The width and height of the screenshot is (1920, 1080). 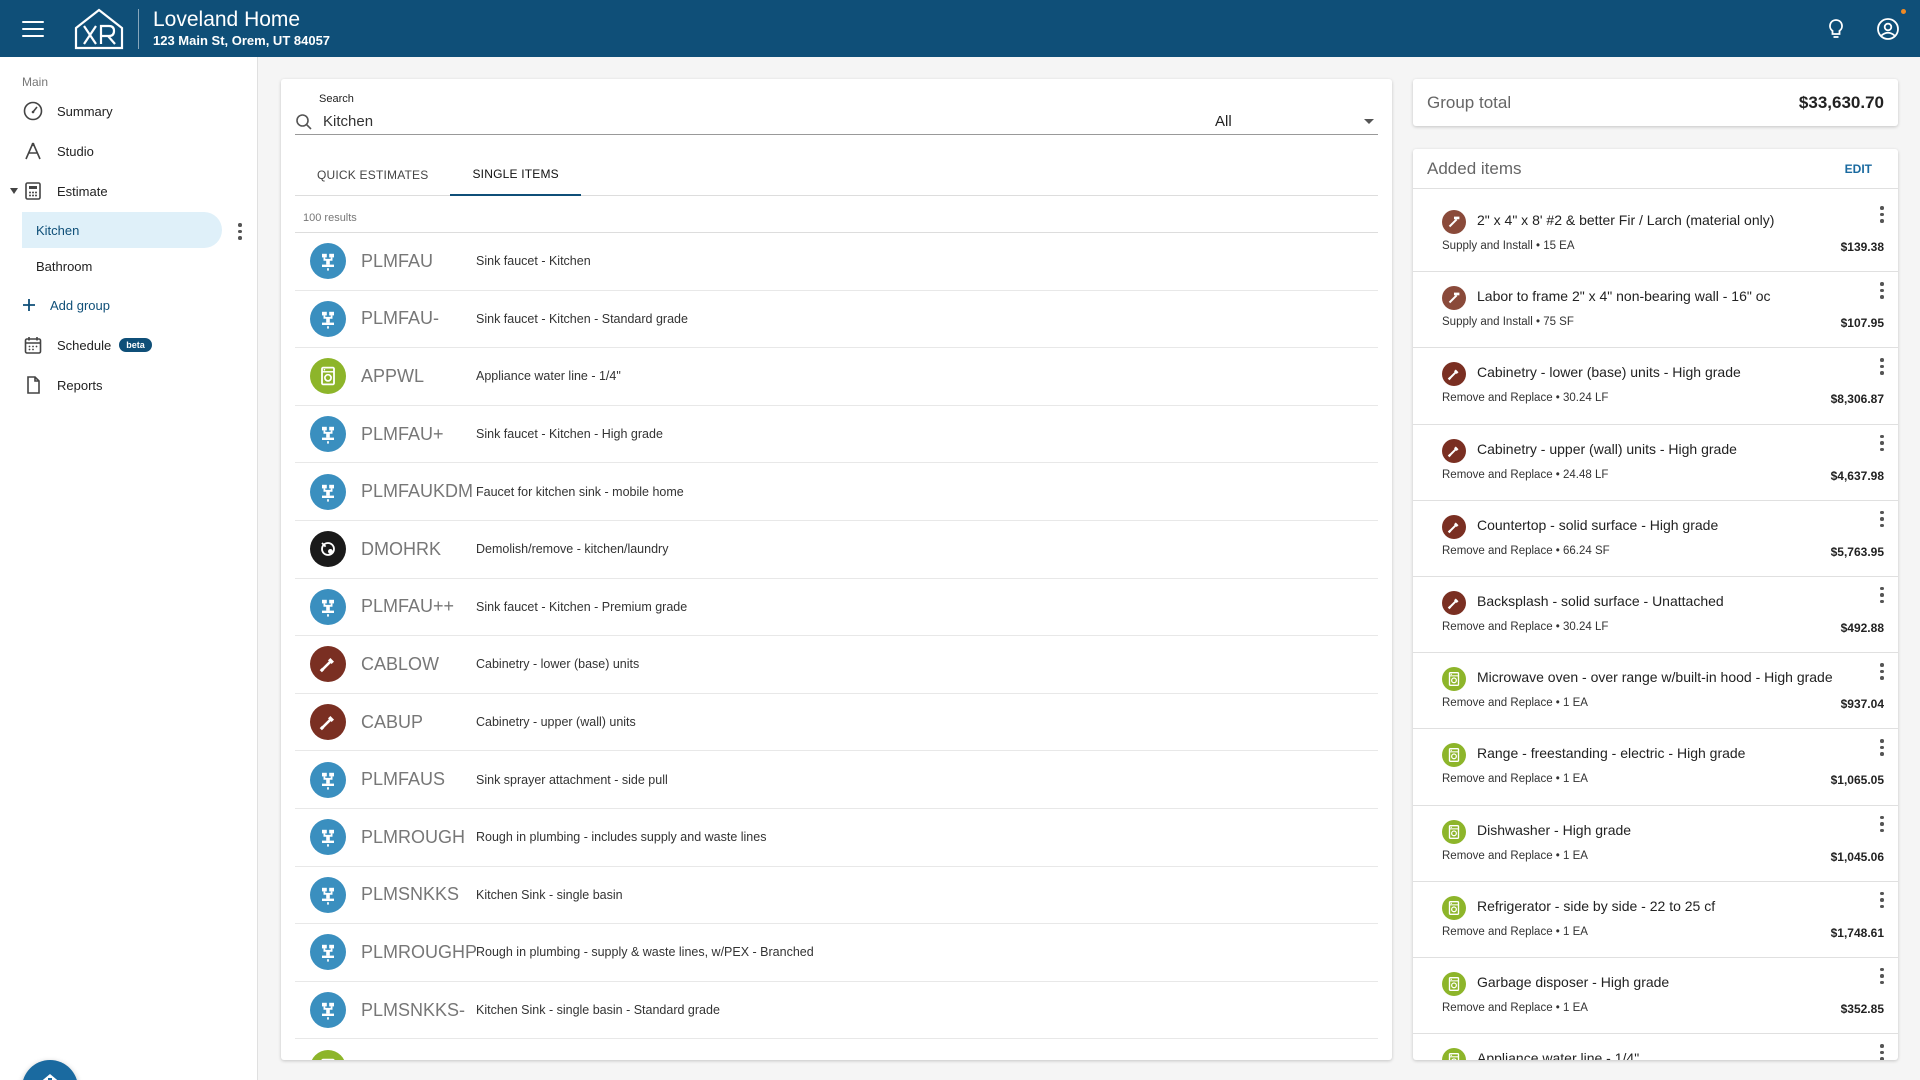 What do you see at coordinates (1508, 322) in the screenshot?
I see `added-item-detail: Supply and Install • 75 SF` at bounding box center [1508, 322].